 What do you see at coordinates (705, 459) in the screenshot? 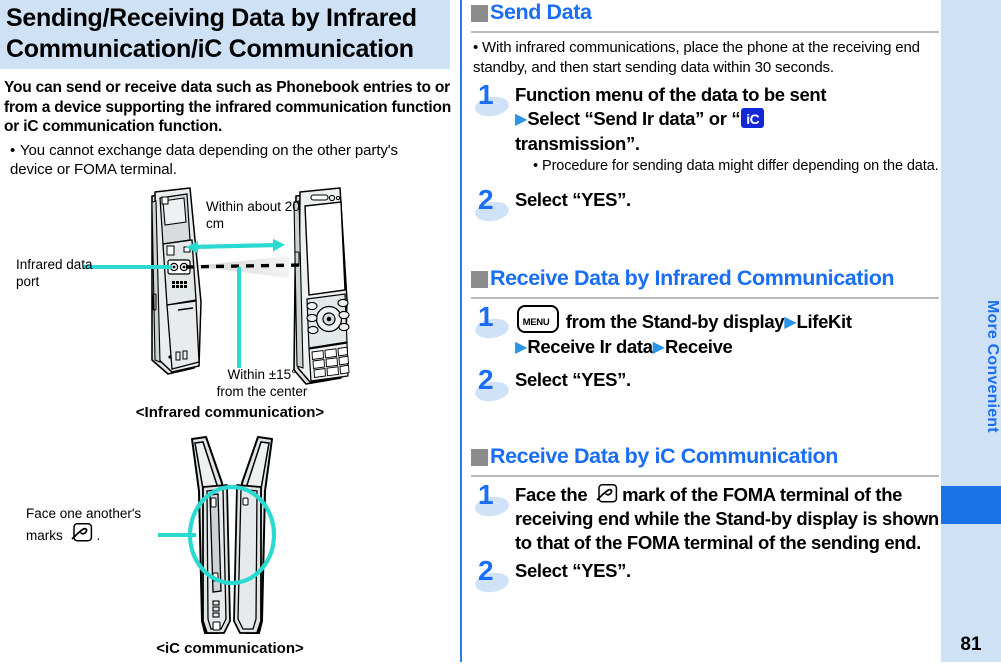
I see `section-heading-receive-ic: Receive Data by iC Communication` at bounding box center [705, 459].